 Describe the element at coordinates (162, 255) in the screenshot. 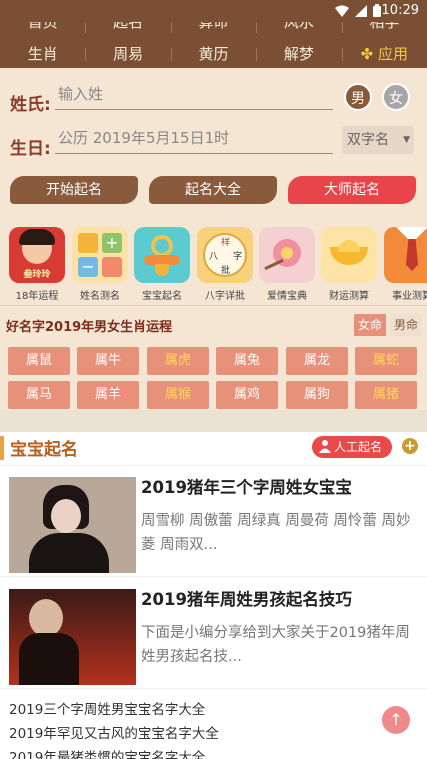

I see `baby-pacifier-icon` at that location.